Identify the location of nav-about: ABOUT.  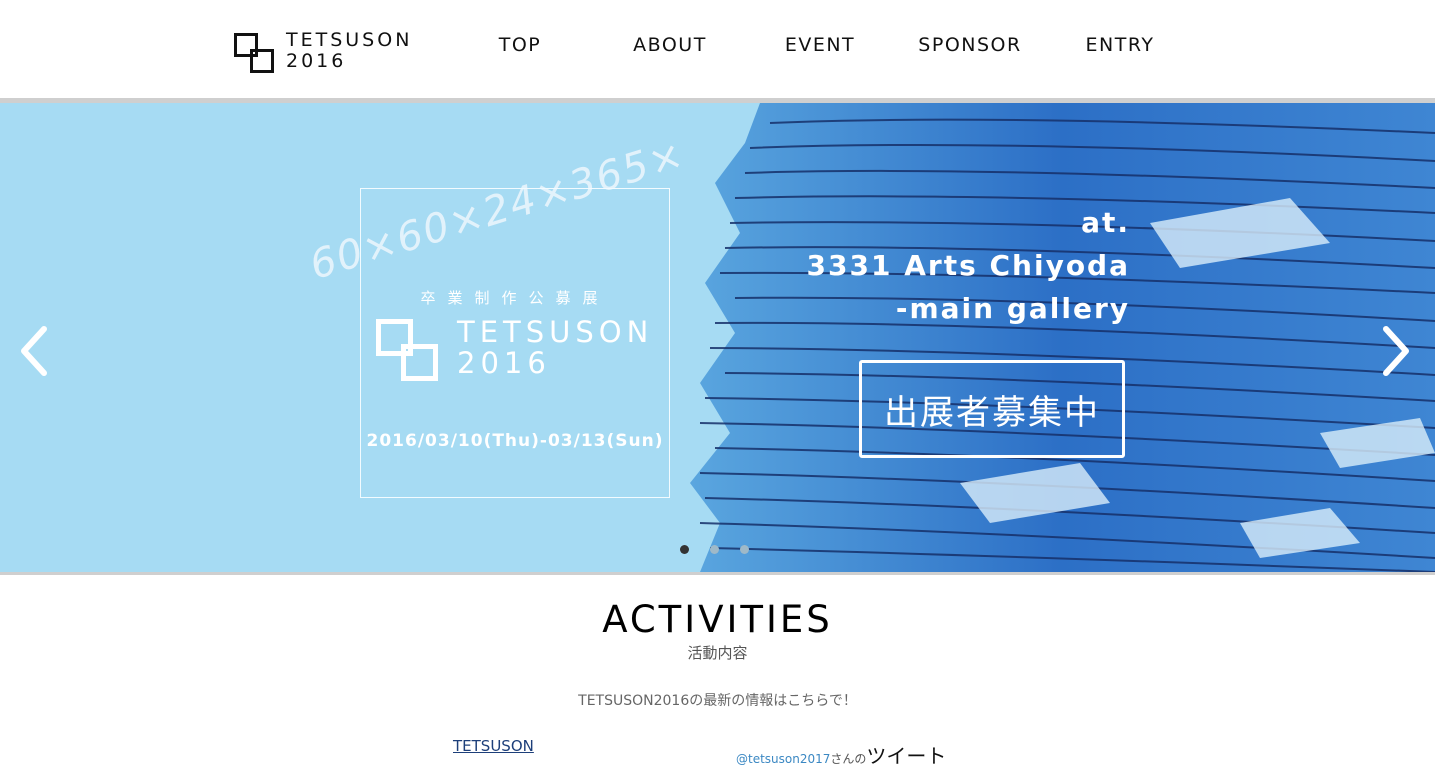
(670, 45).